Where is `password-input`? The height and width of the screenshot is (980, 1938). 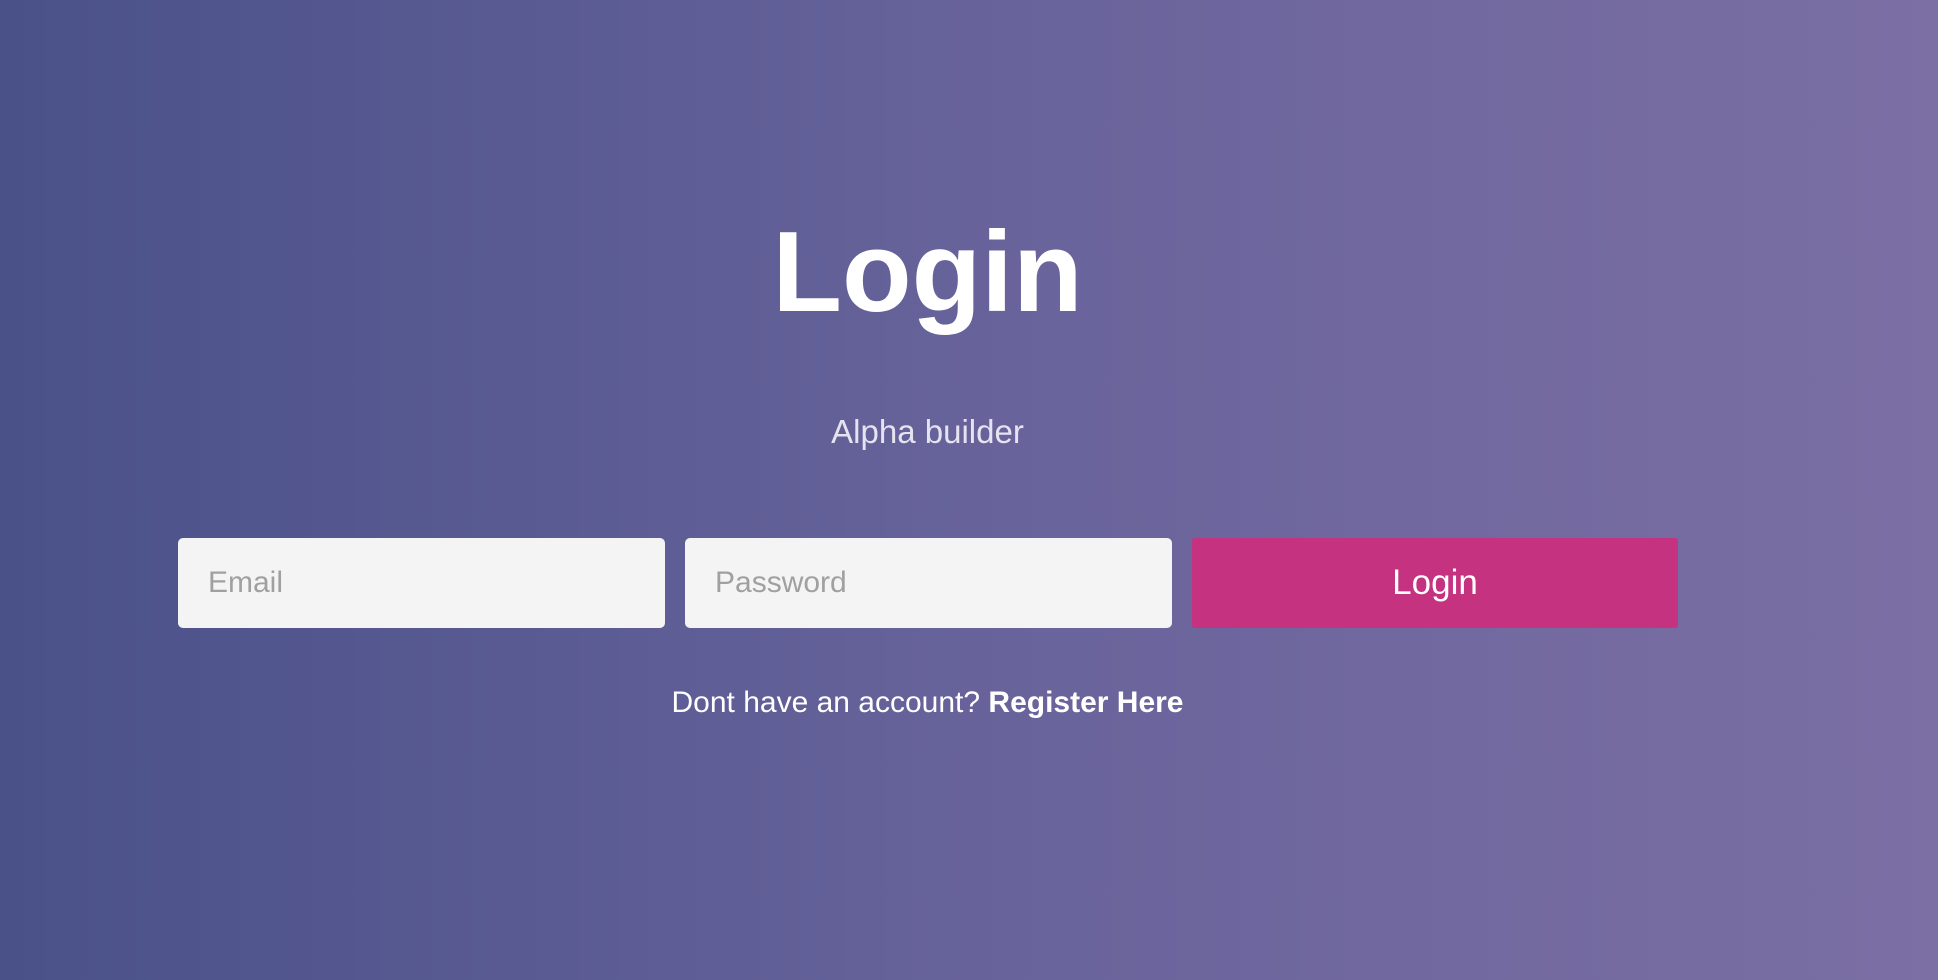
password-input is located at coordinates (928, 583).